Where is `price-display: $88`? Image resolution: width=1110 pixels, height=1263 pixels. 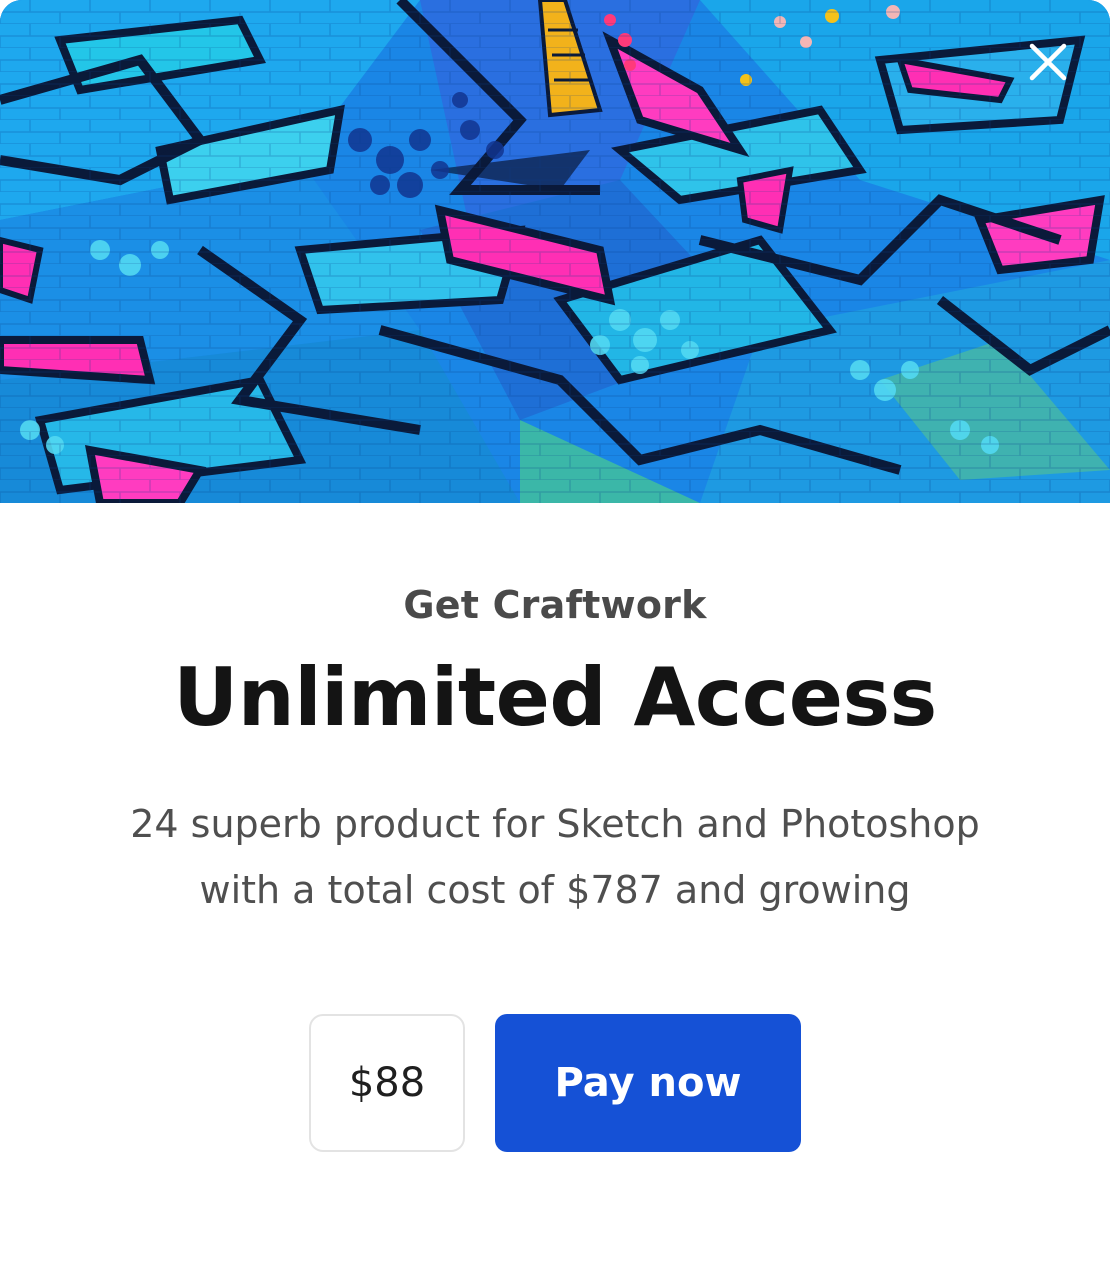 price-display: $88 is located at coordinates (387, 1083).